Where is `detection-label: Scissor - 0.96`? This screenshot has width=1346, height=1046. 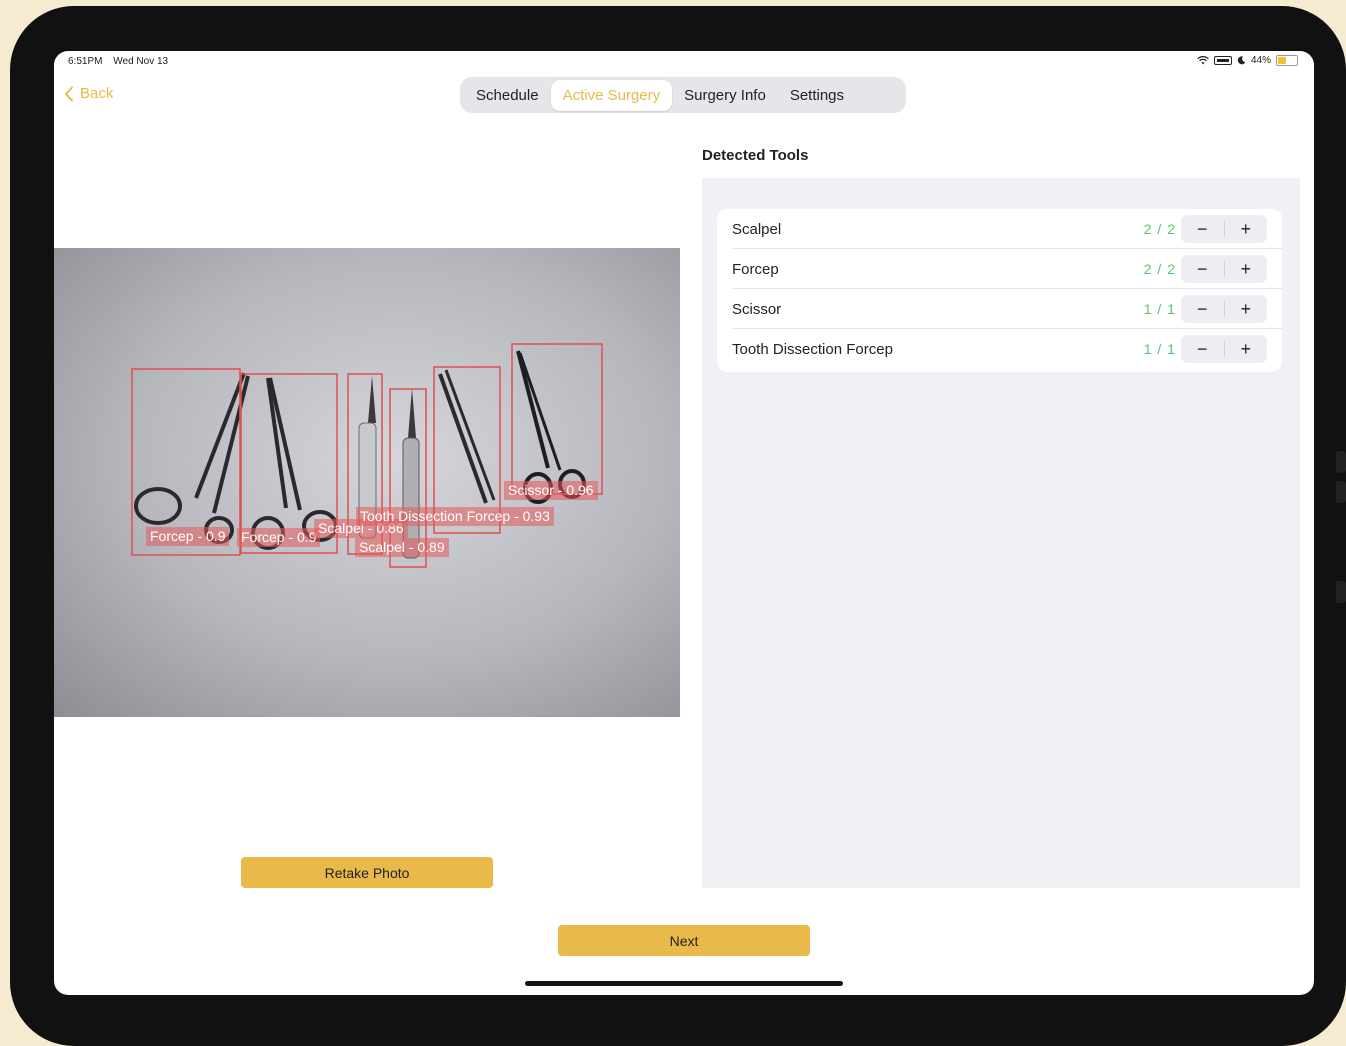 detection-label: Scissor - 0.96 is located at coordinates (551, 490).